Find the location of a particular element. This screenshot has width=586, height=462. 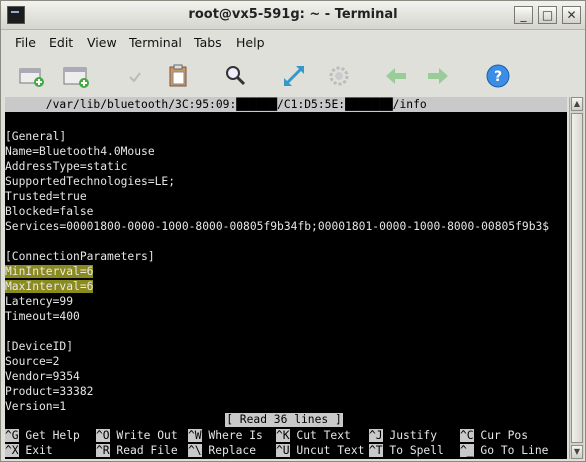

shortcut-item: ^O Write Out is located at coordinates (137, 435).